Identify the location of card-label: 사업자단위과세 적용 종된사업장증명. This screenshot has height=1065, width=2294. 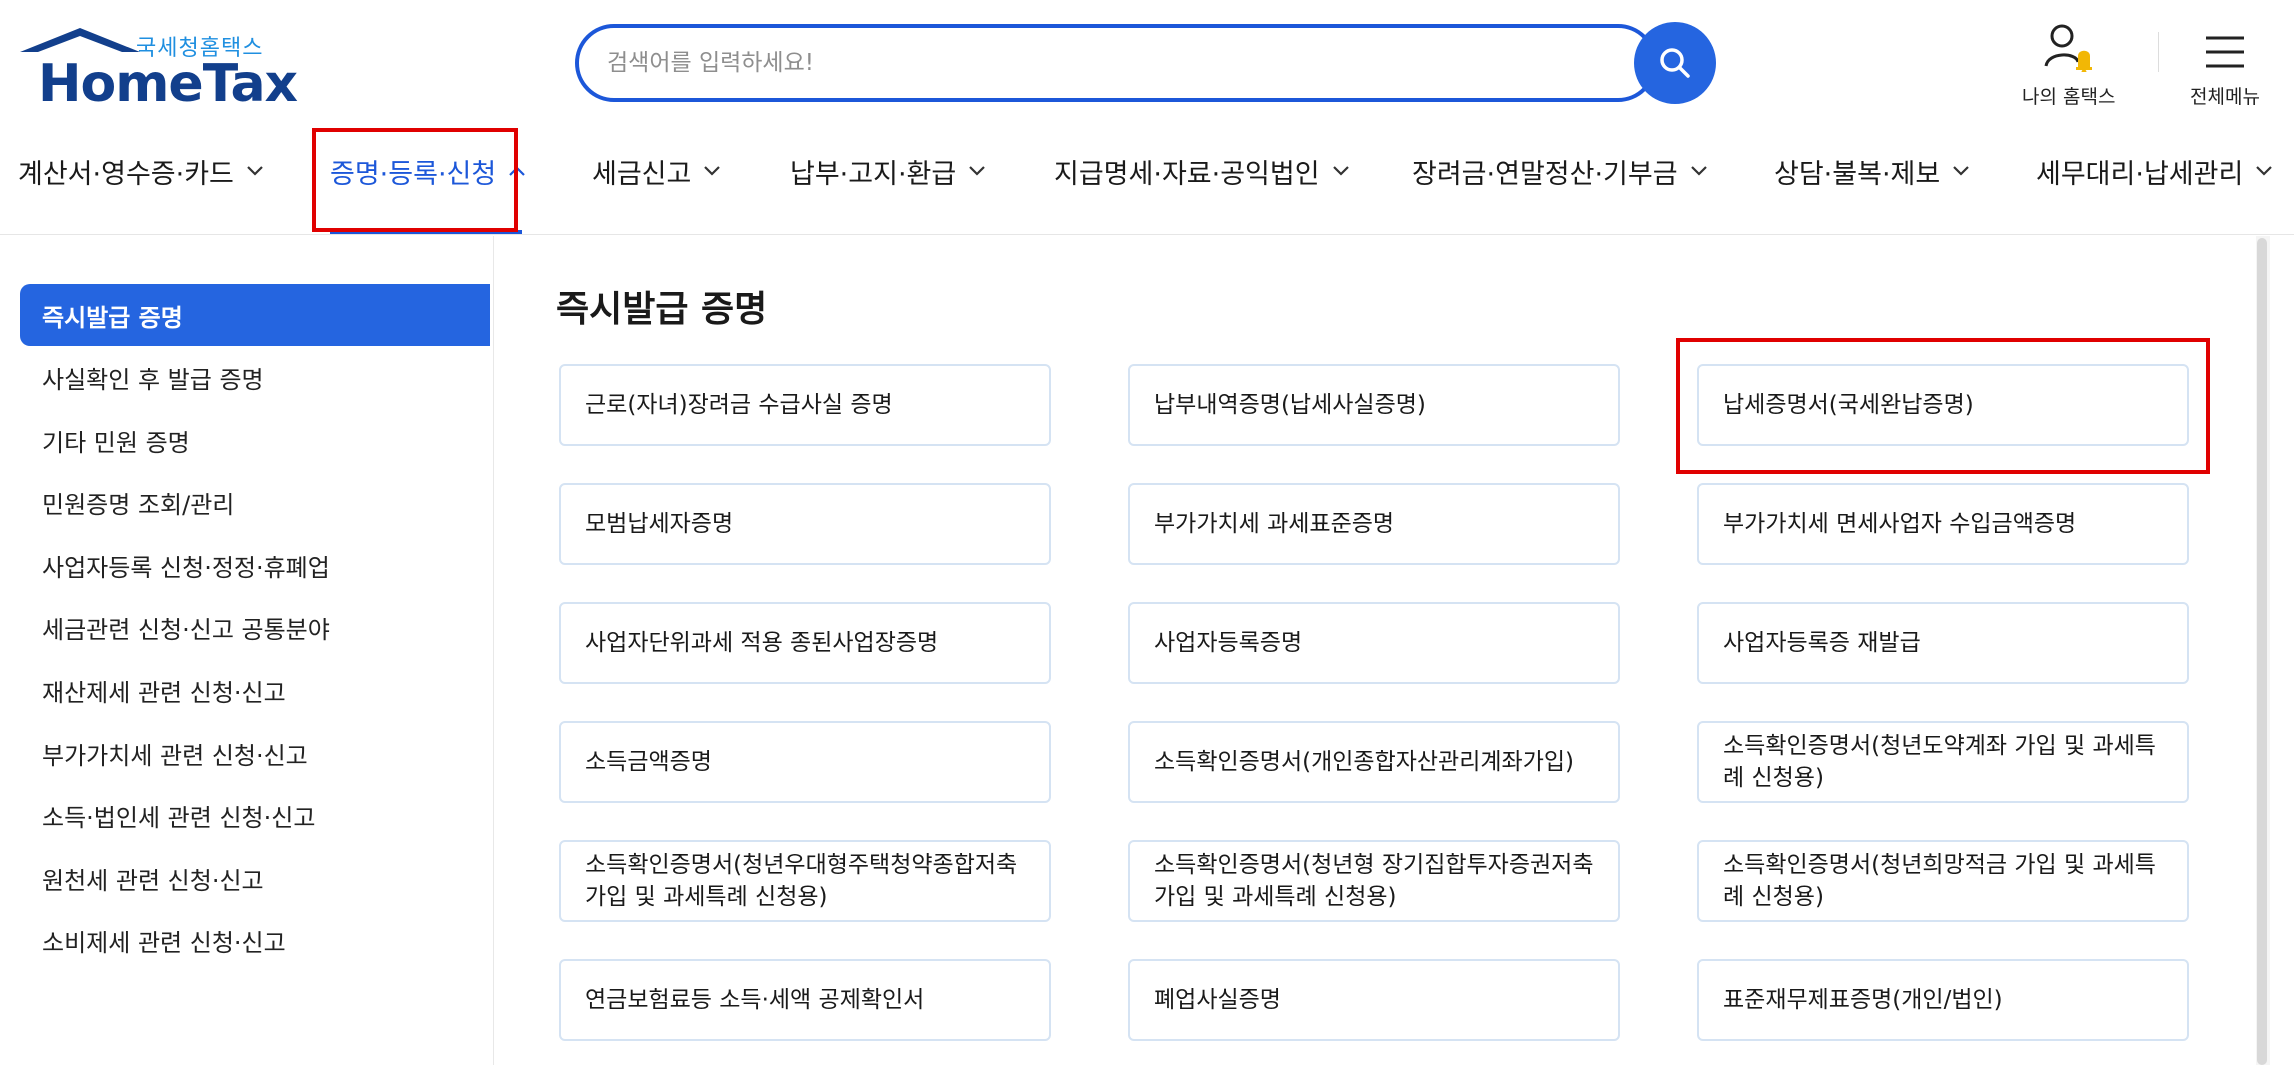
(762, 642).